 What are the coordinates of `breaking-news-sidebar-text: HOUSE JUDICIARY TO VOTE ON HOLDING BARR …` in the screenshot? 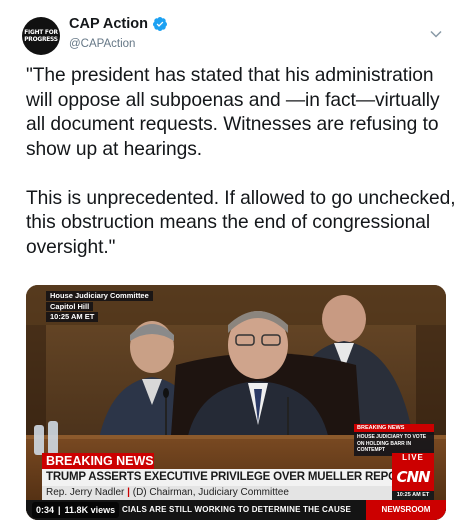 It's located at (394, 444).